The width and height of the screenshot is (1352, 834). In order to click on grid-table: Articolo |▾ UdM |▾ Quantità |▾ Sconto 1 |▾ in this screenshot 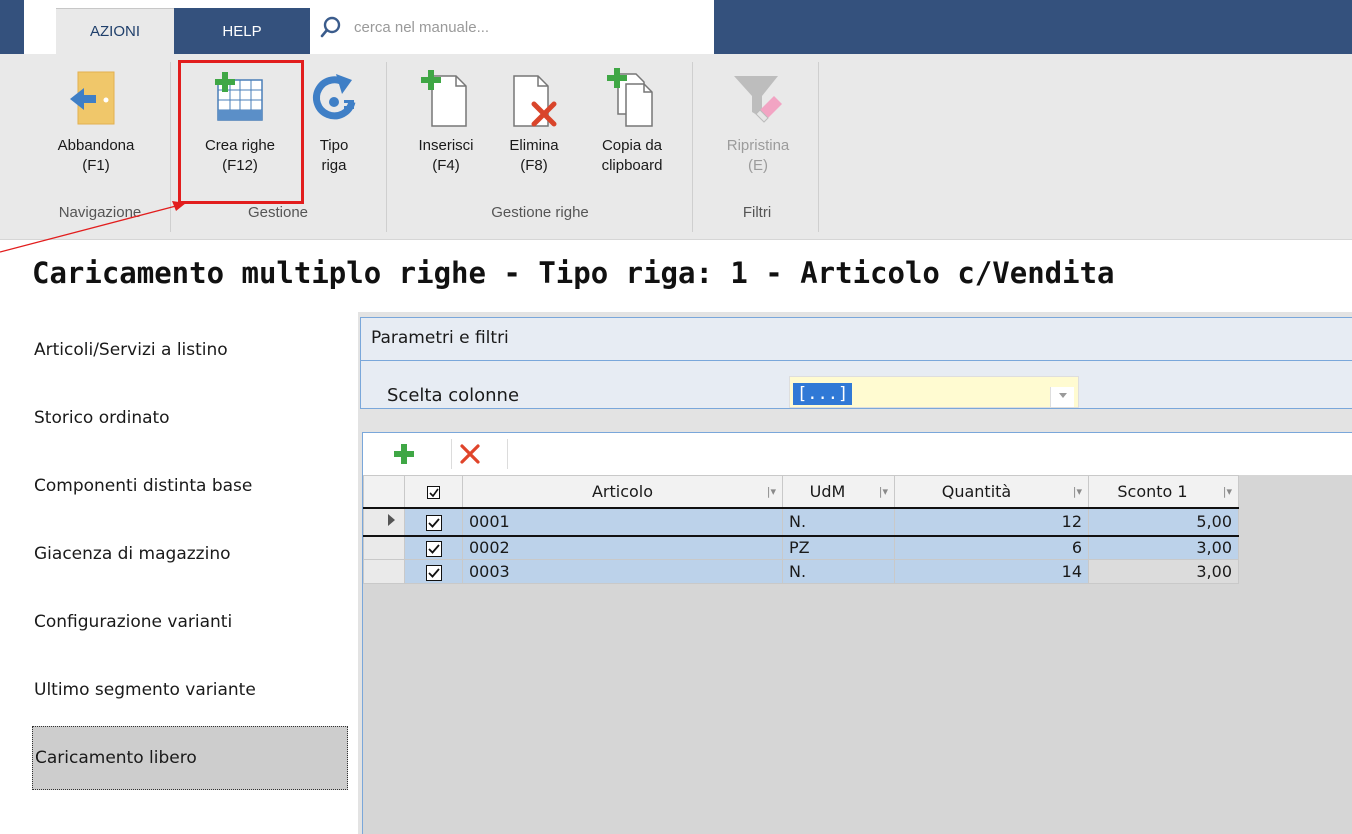, I will do `click(801, 529)`.